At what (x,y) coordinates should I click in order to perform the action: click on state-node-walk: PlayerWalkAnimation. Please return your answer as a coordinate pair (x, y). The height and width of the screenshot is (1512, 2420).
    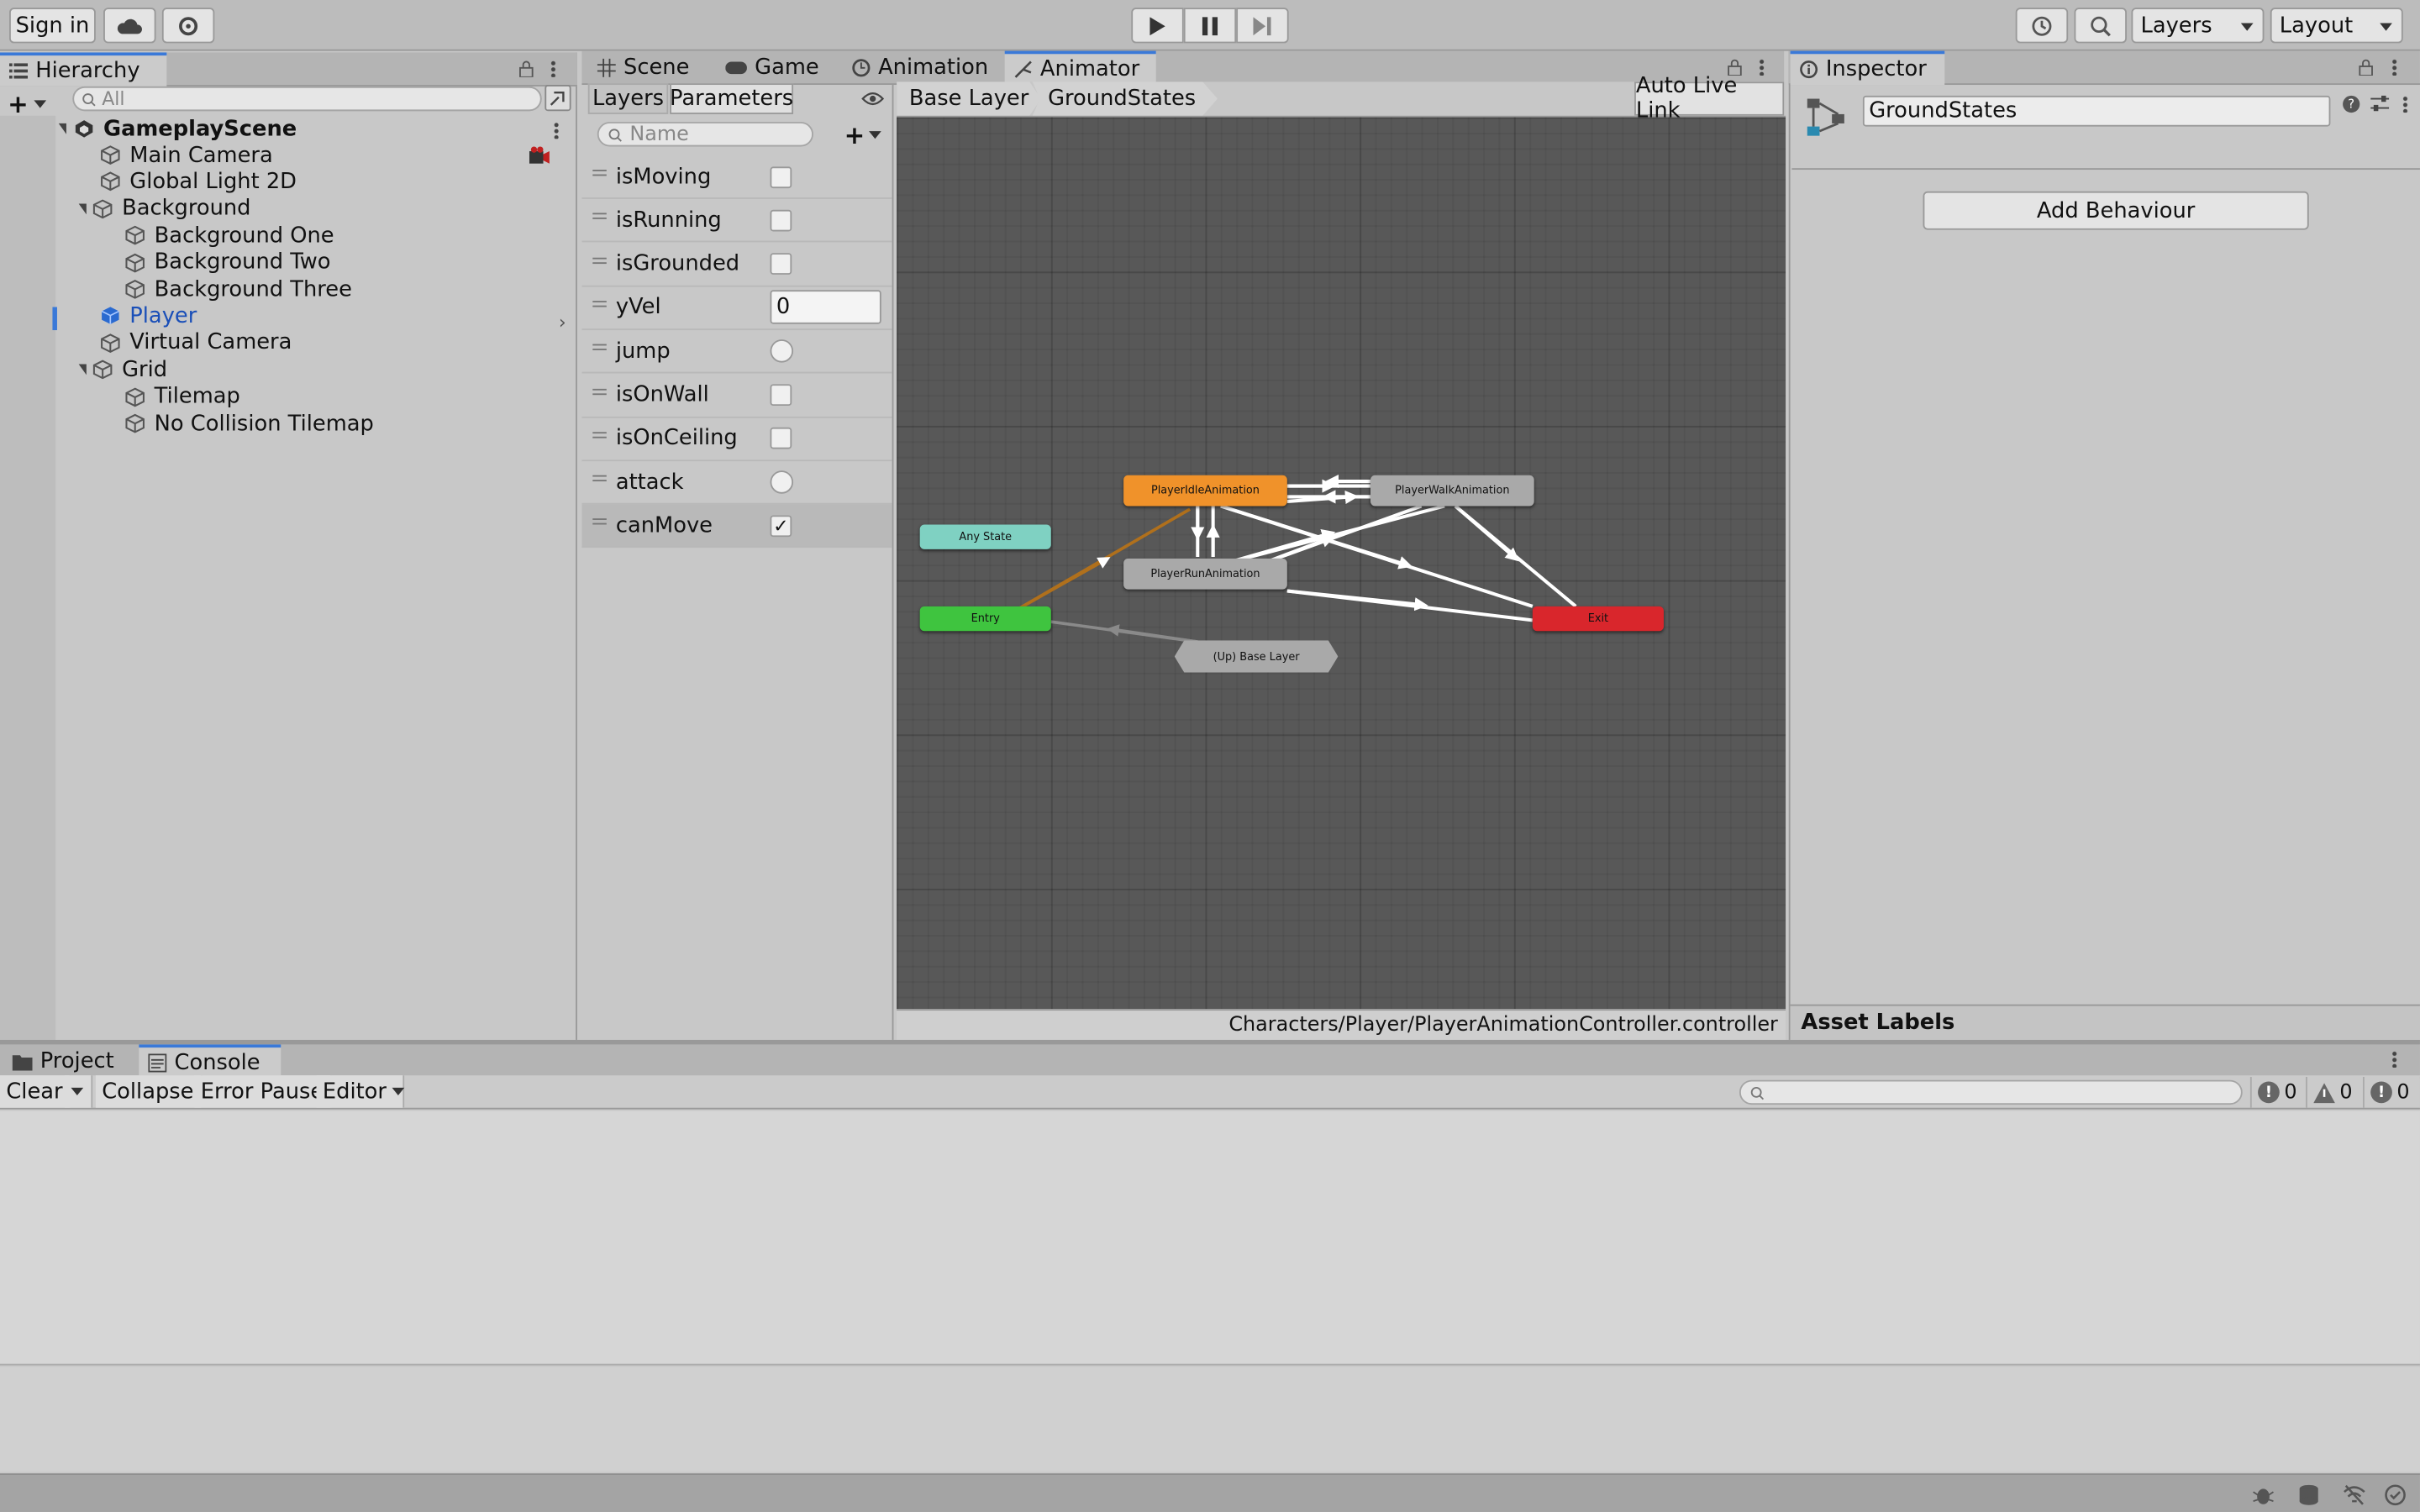
    Looking at the image, I should click on (1452, 491).